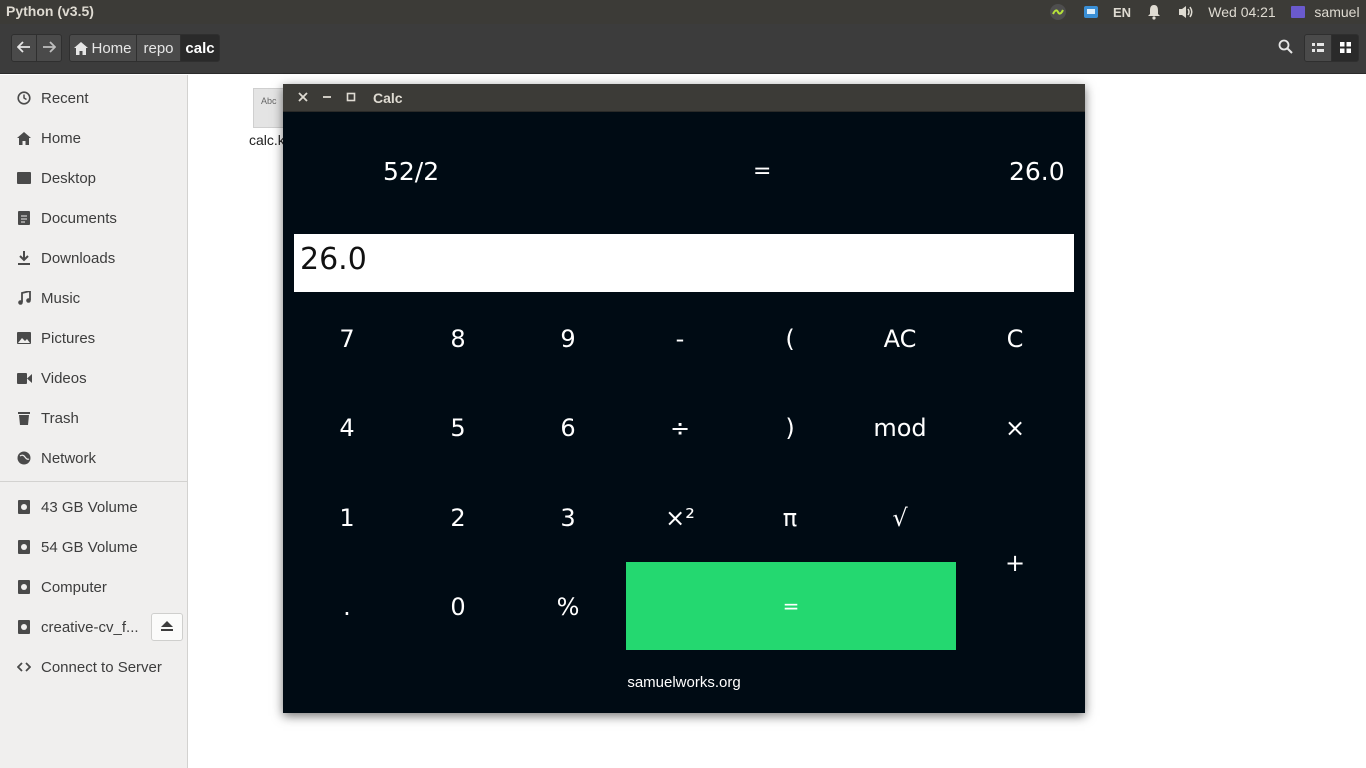 The image size is (1366, 768). I want to click on sidebar-item-label: Music, so click(61, 298).